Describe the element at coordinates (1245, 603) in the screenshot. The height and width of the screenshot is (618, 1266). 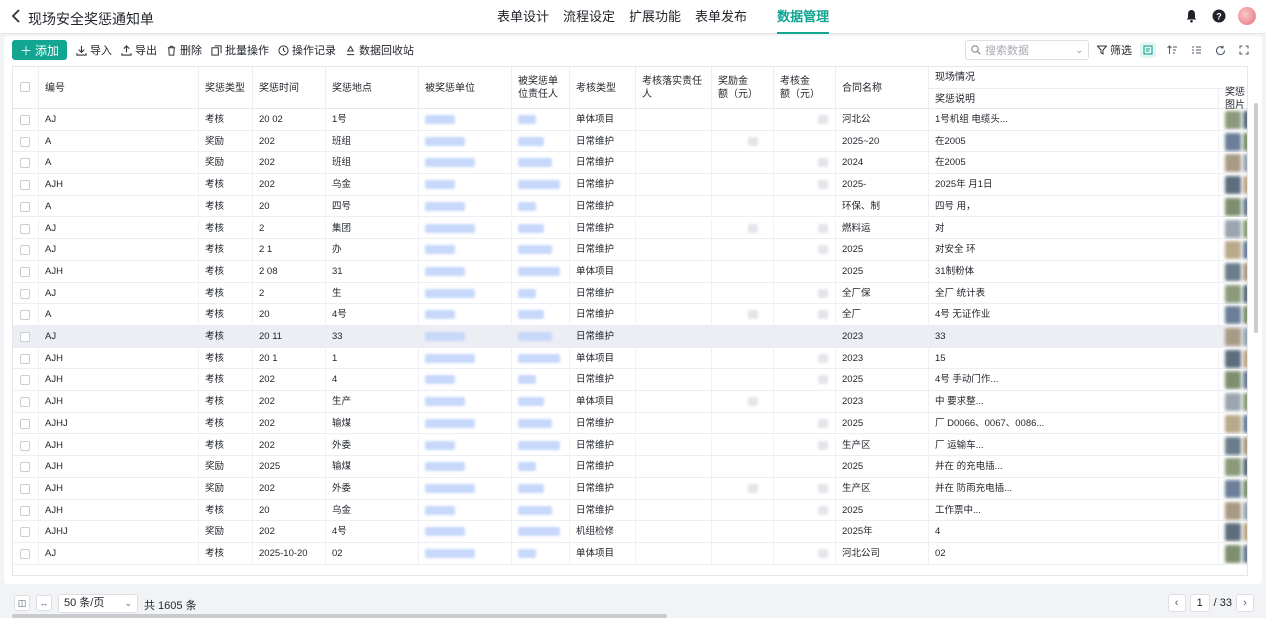
I see `next-page-button: ›` at that location.